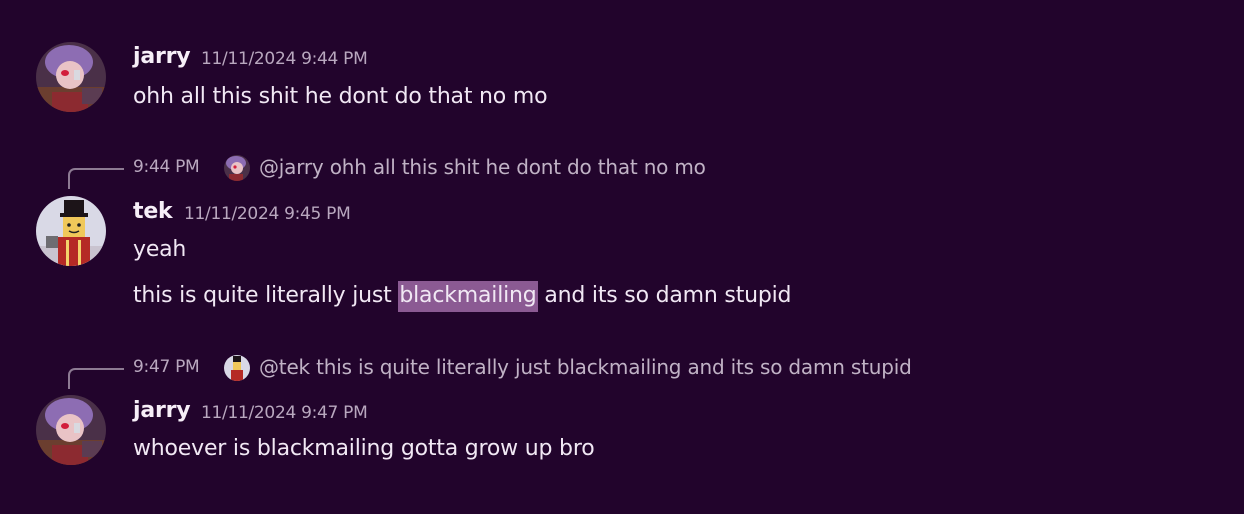 The image size is (1244, 514). I want to click on message-text: yeah, so click(160, 249).